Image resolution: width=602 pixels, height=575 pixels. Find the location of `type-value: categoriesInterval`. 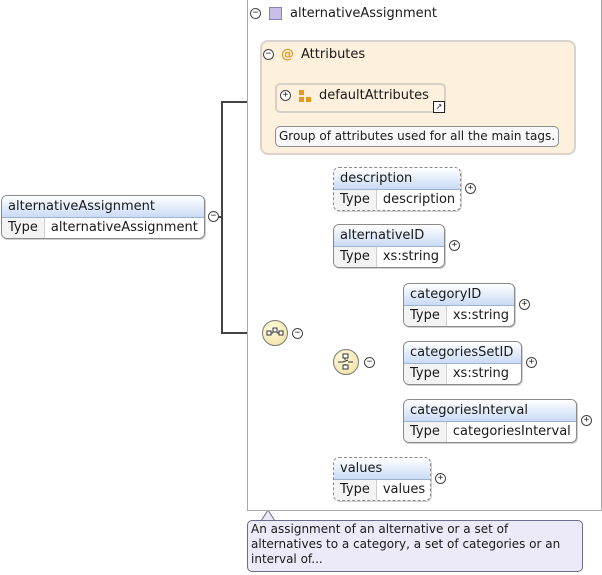

type-value: categoriesInterval is located at coordinates (511, 431).